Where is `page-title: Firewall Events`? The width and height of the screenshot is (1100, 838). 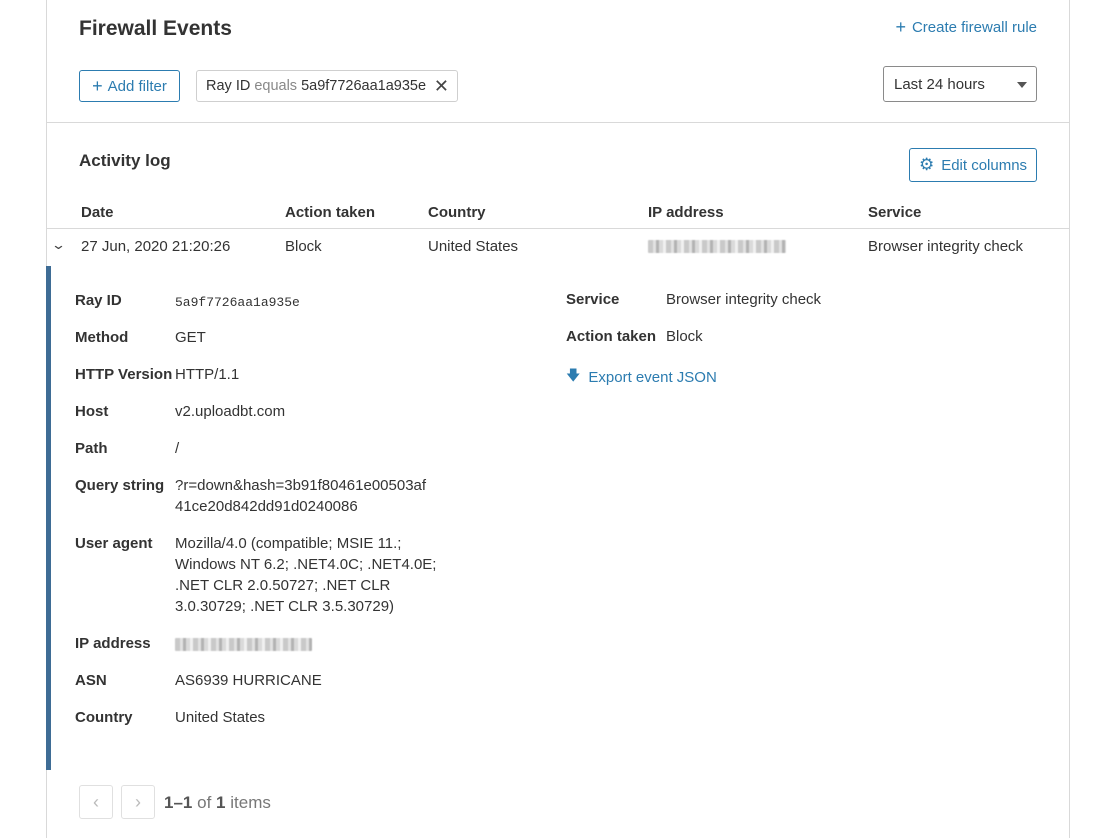 page-title: Firewall Events is located at coordinates (155, 28).